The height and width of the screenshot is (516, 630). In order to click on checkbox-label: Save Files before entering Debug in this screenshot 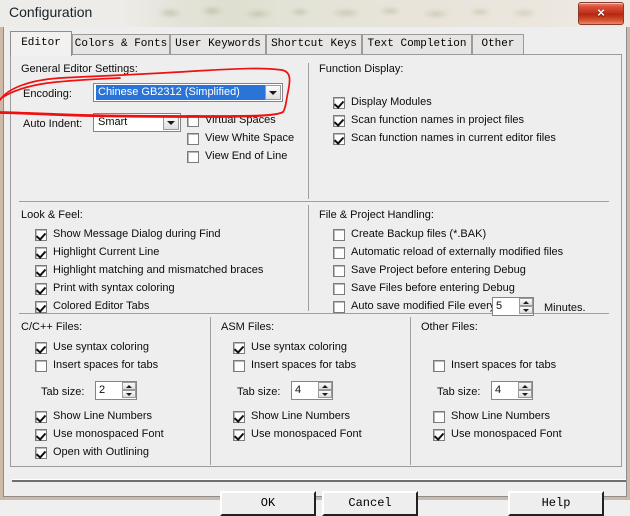, I will do `click(433, 288)`.